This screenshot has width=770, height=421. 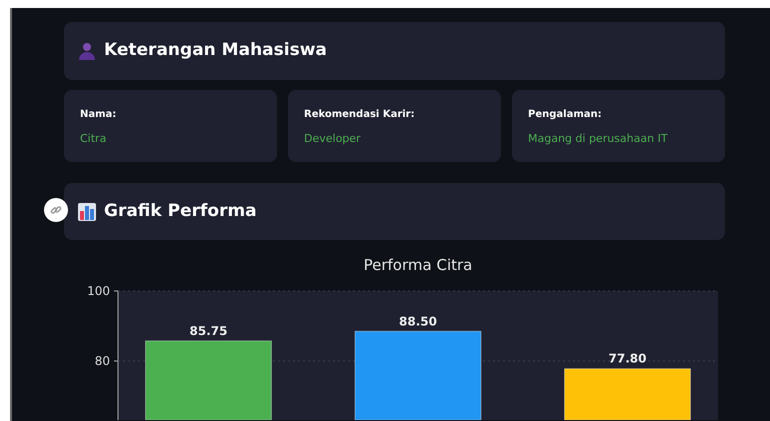 What do you see at coordinates (627, 359) in the screenshot?
I see `value-label: 77.80` at bounding box center [627, 359].